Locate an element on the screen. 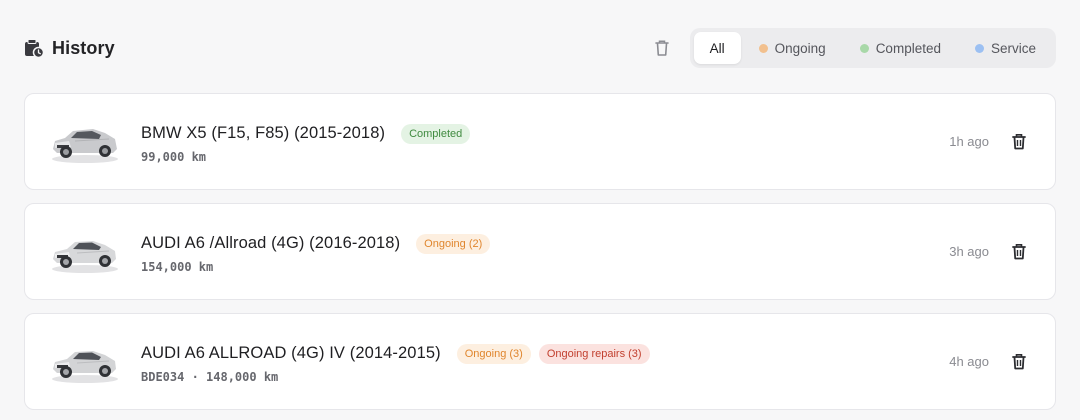 This screenshot has width=1080, height=420. filter-completed: Completed is located at coordinates (900, 48).